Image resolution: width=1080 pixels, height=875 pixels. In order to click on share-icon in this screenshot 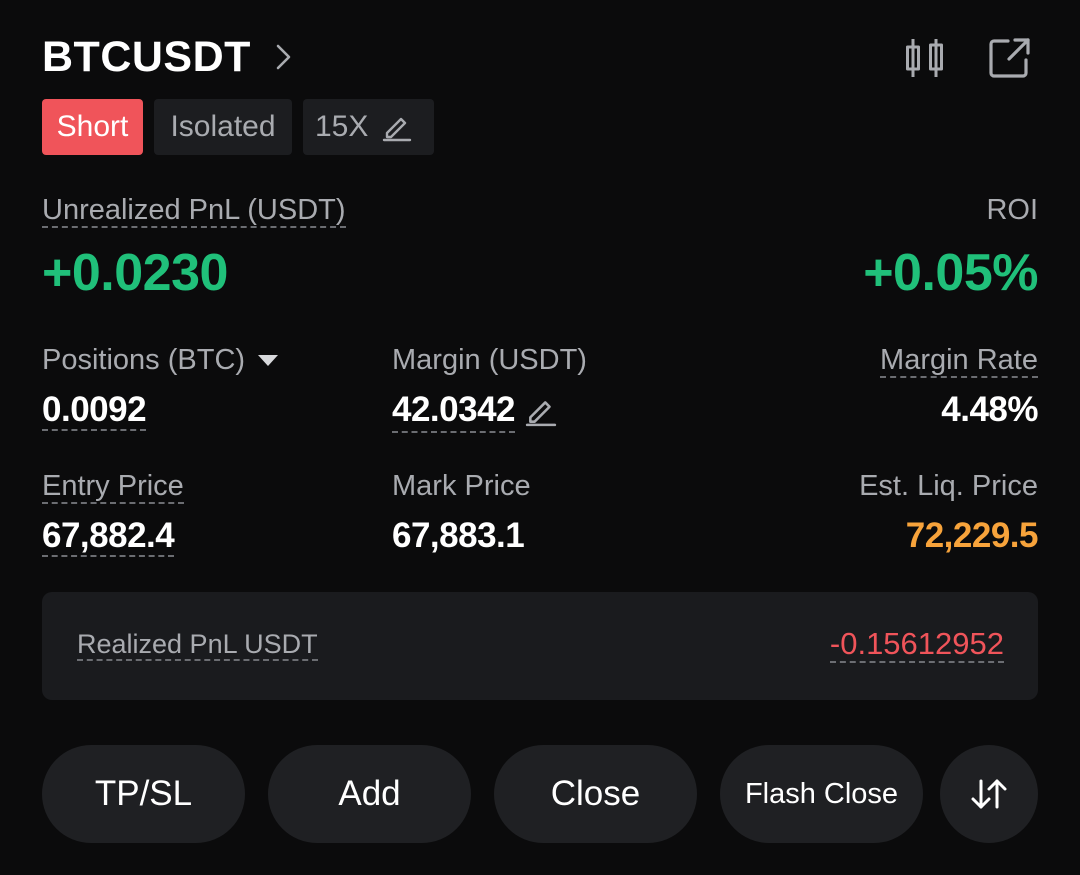, I will do `click(1010, 58)`.